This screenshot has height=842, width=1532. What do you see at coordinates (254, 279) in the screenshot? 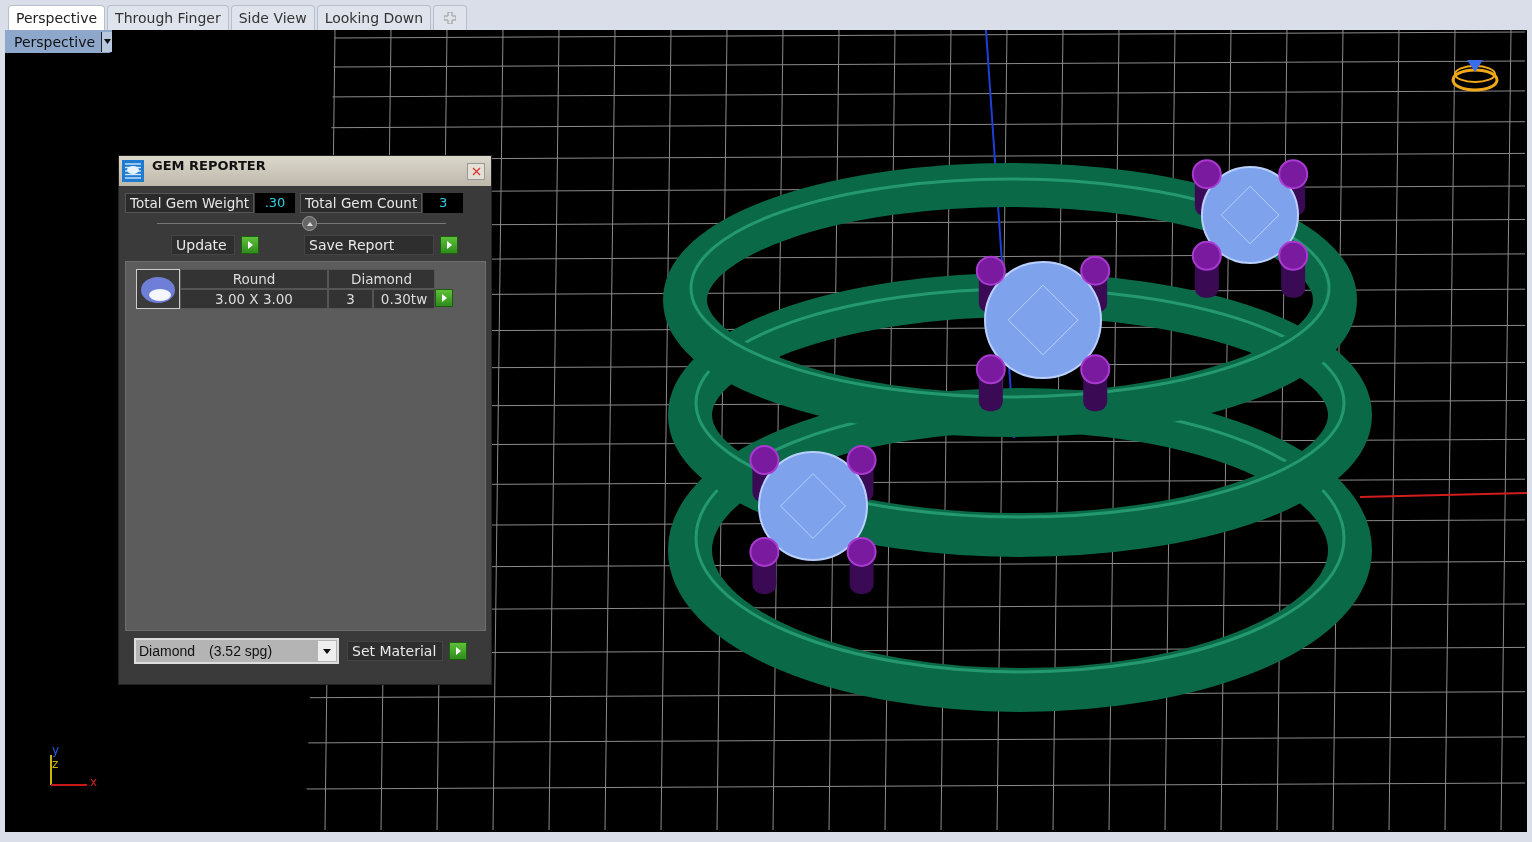
I see `table-cell: Round` at bounding box center [254, 279].